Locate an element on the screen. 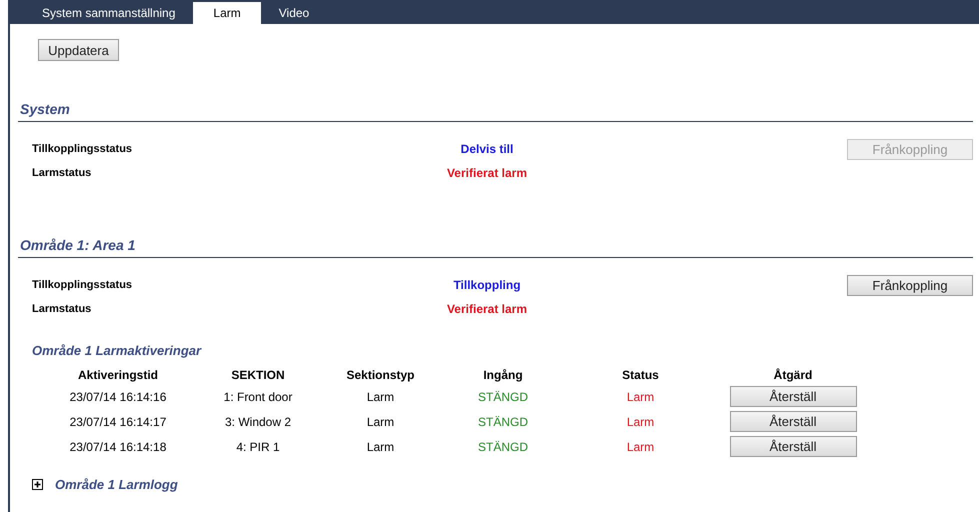 The image size is (979, 512). table-cell: 23/07/14 16:14:17 is located at coordinates (118, 421).